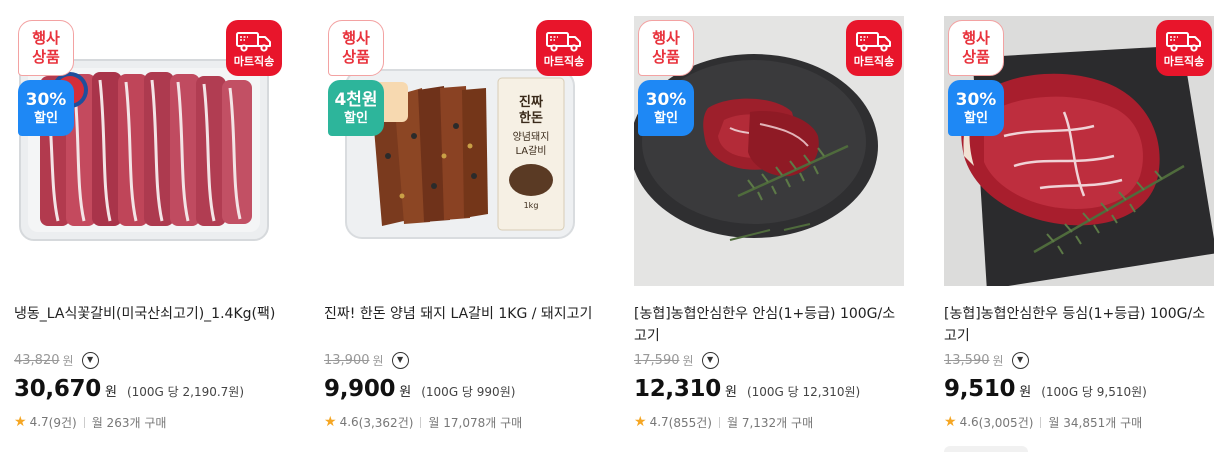 The width and height of the screenshot is (1225, 452). Describe the element at coordinates (386, 422) in the screenshot. I see `review-count: (3,362건)` at that location.